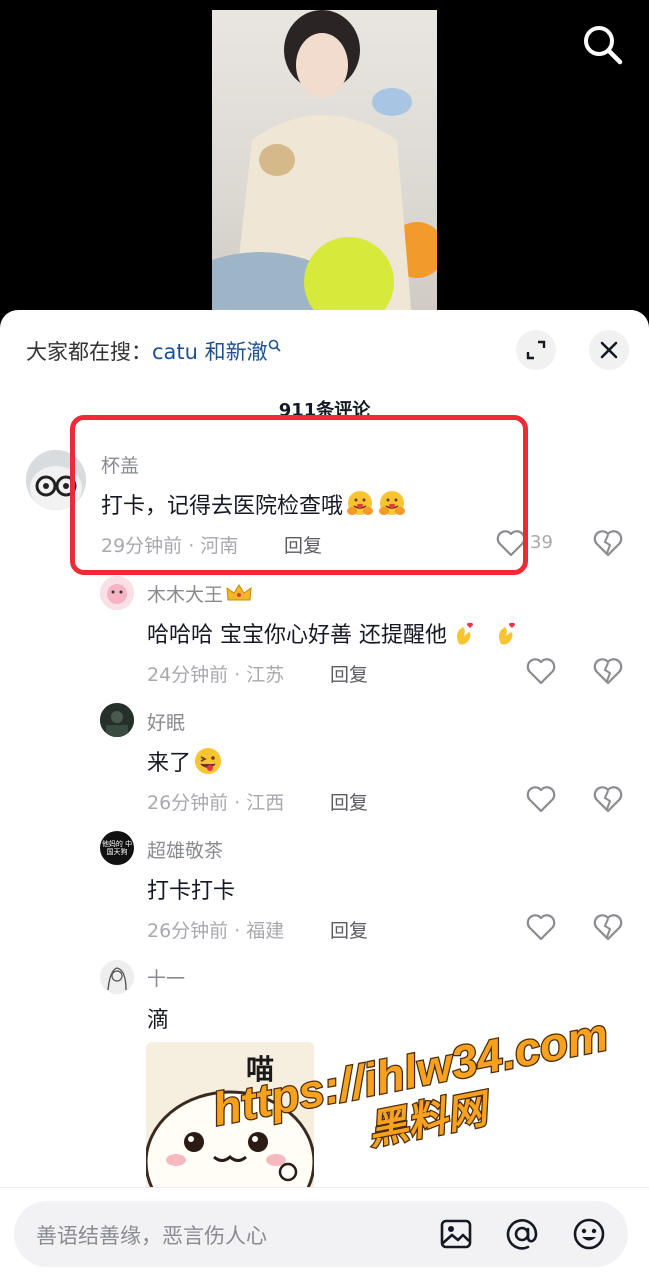 The image size is (649, 1281). I want to click on hot-search: 大家都在搜：catu 和新澈, so click(154, 351).